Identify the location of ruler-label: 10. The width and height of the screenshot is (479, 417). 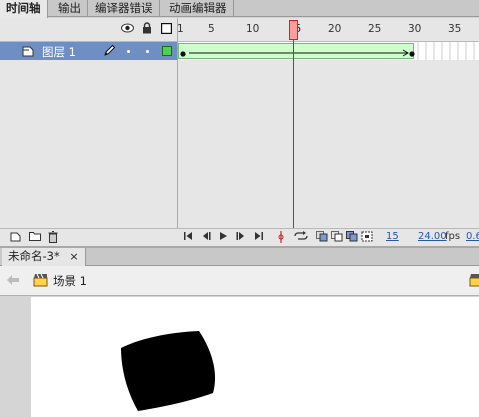
(253, 29).